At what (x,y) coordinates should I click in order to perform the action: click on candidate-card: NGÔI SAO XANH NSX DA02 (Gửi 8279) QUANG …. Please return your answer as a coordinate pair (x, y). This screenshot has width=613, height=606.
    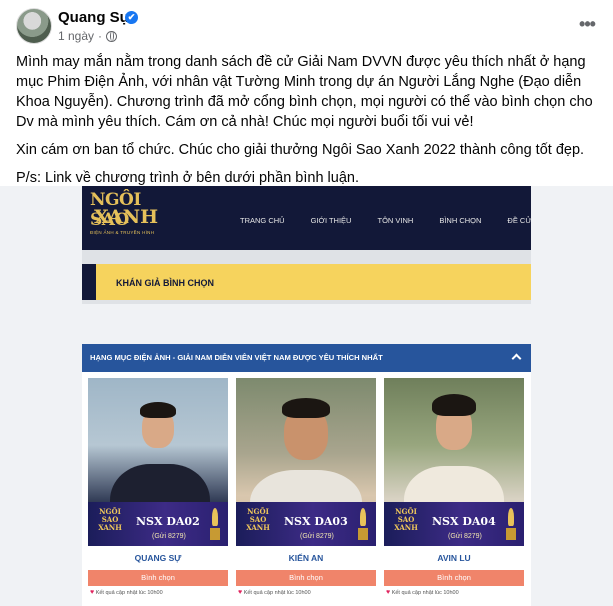
    Looking at the image, I should click on (158, 489).